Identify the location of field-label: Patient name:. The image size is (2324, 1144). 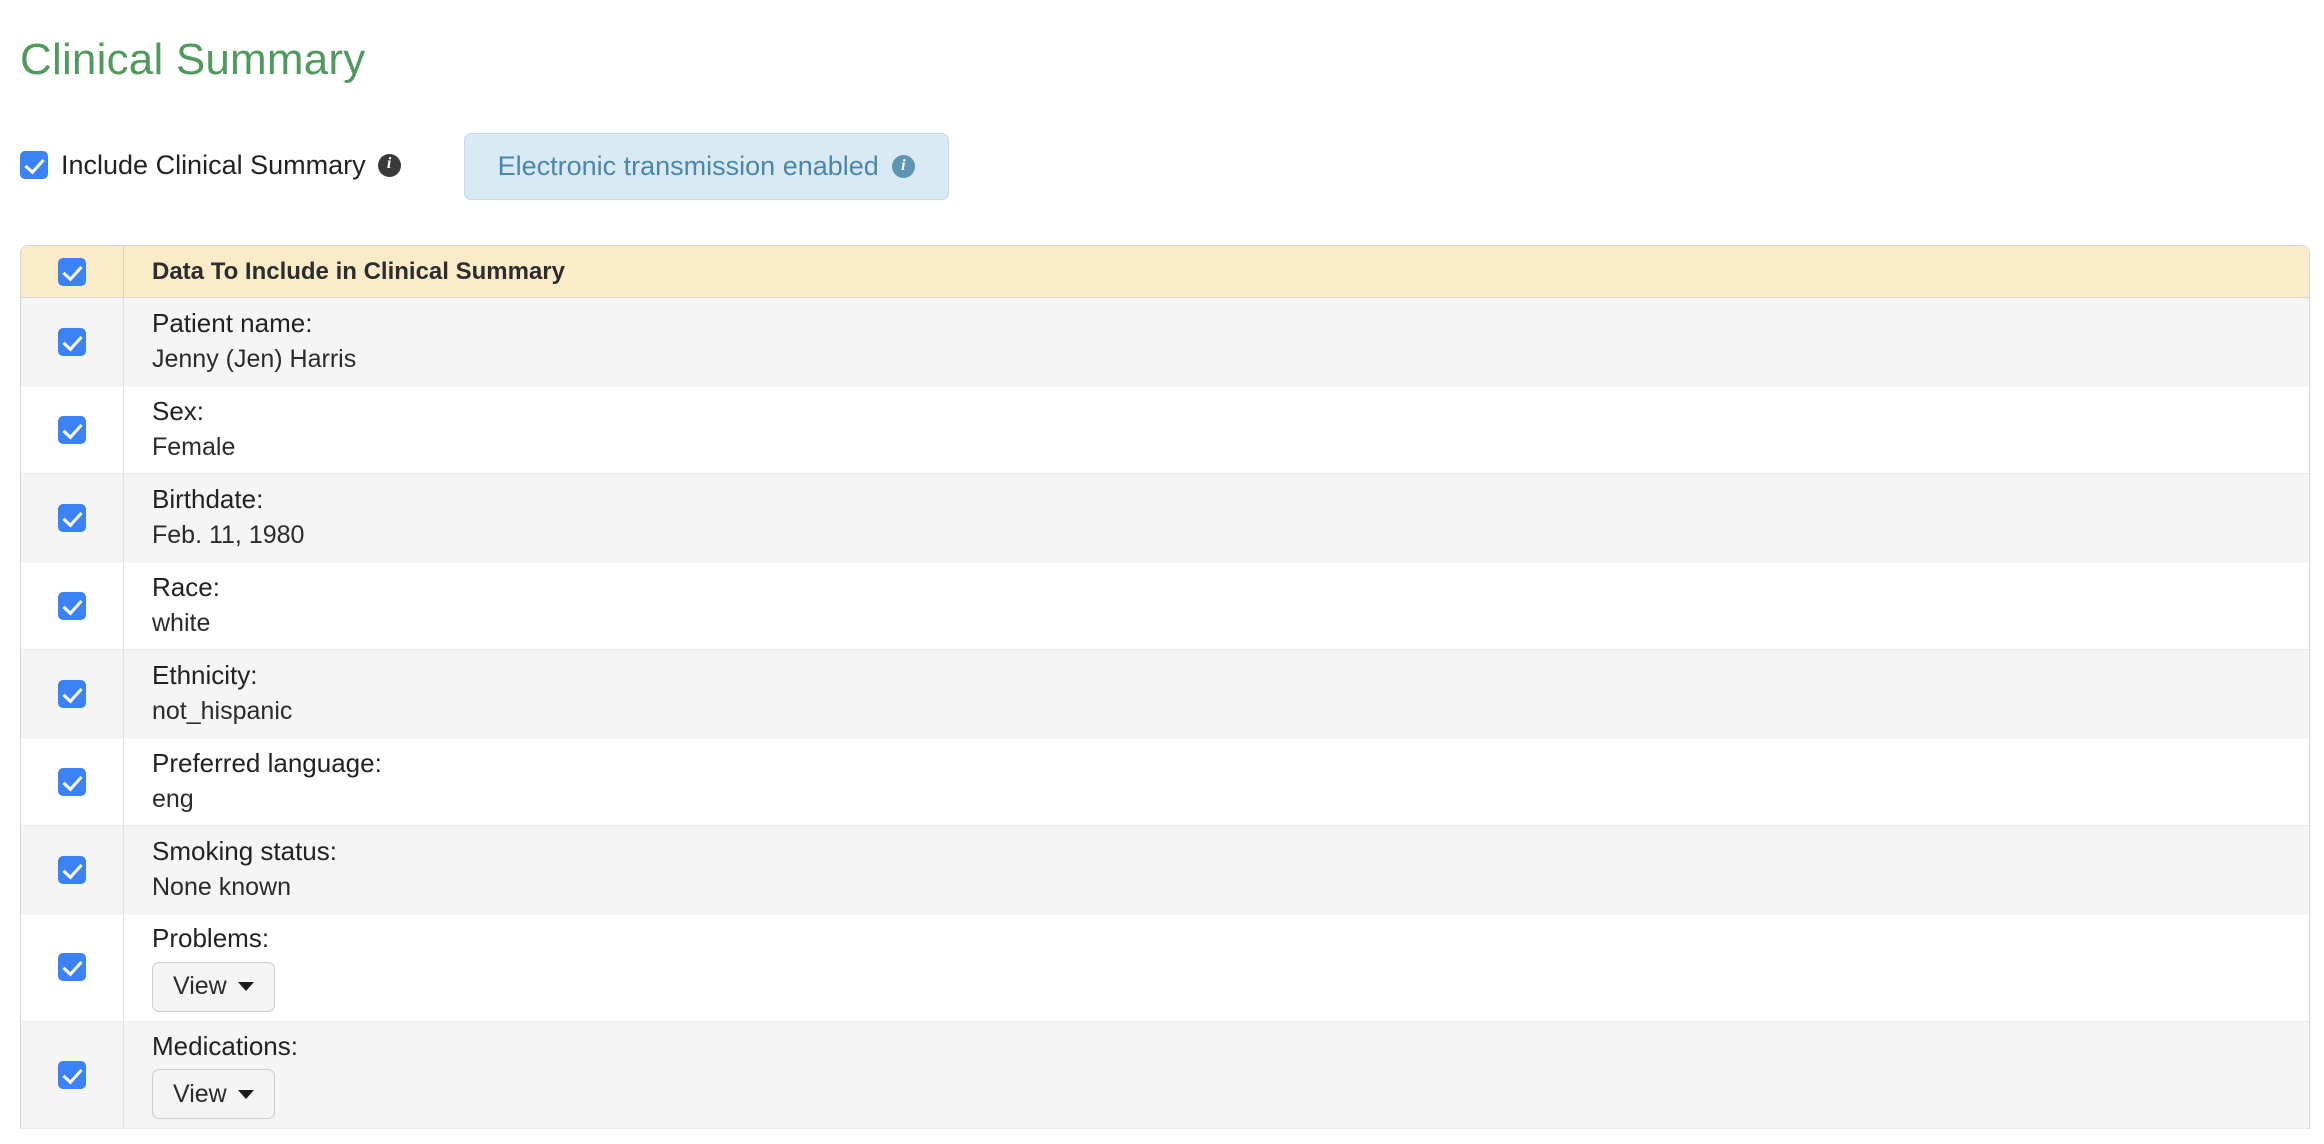
(232, 323).